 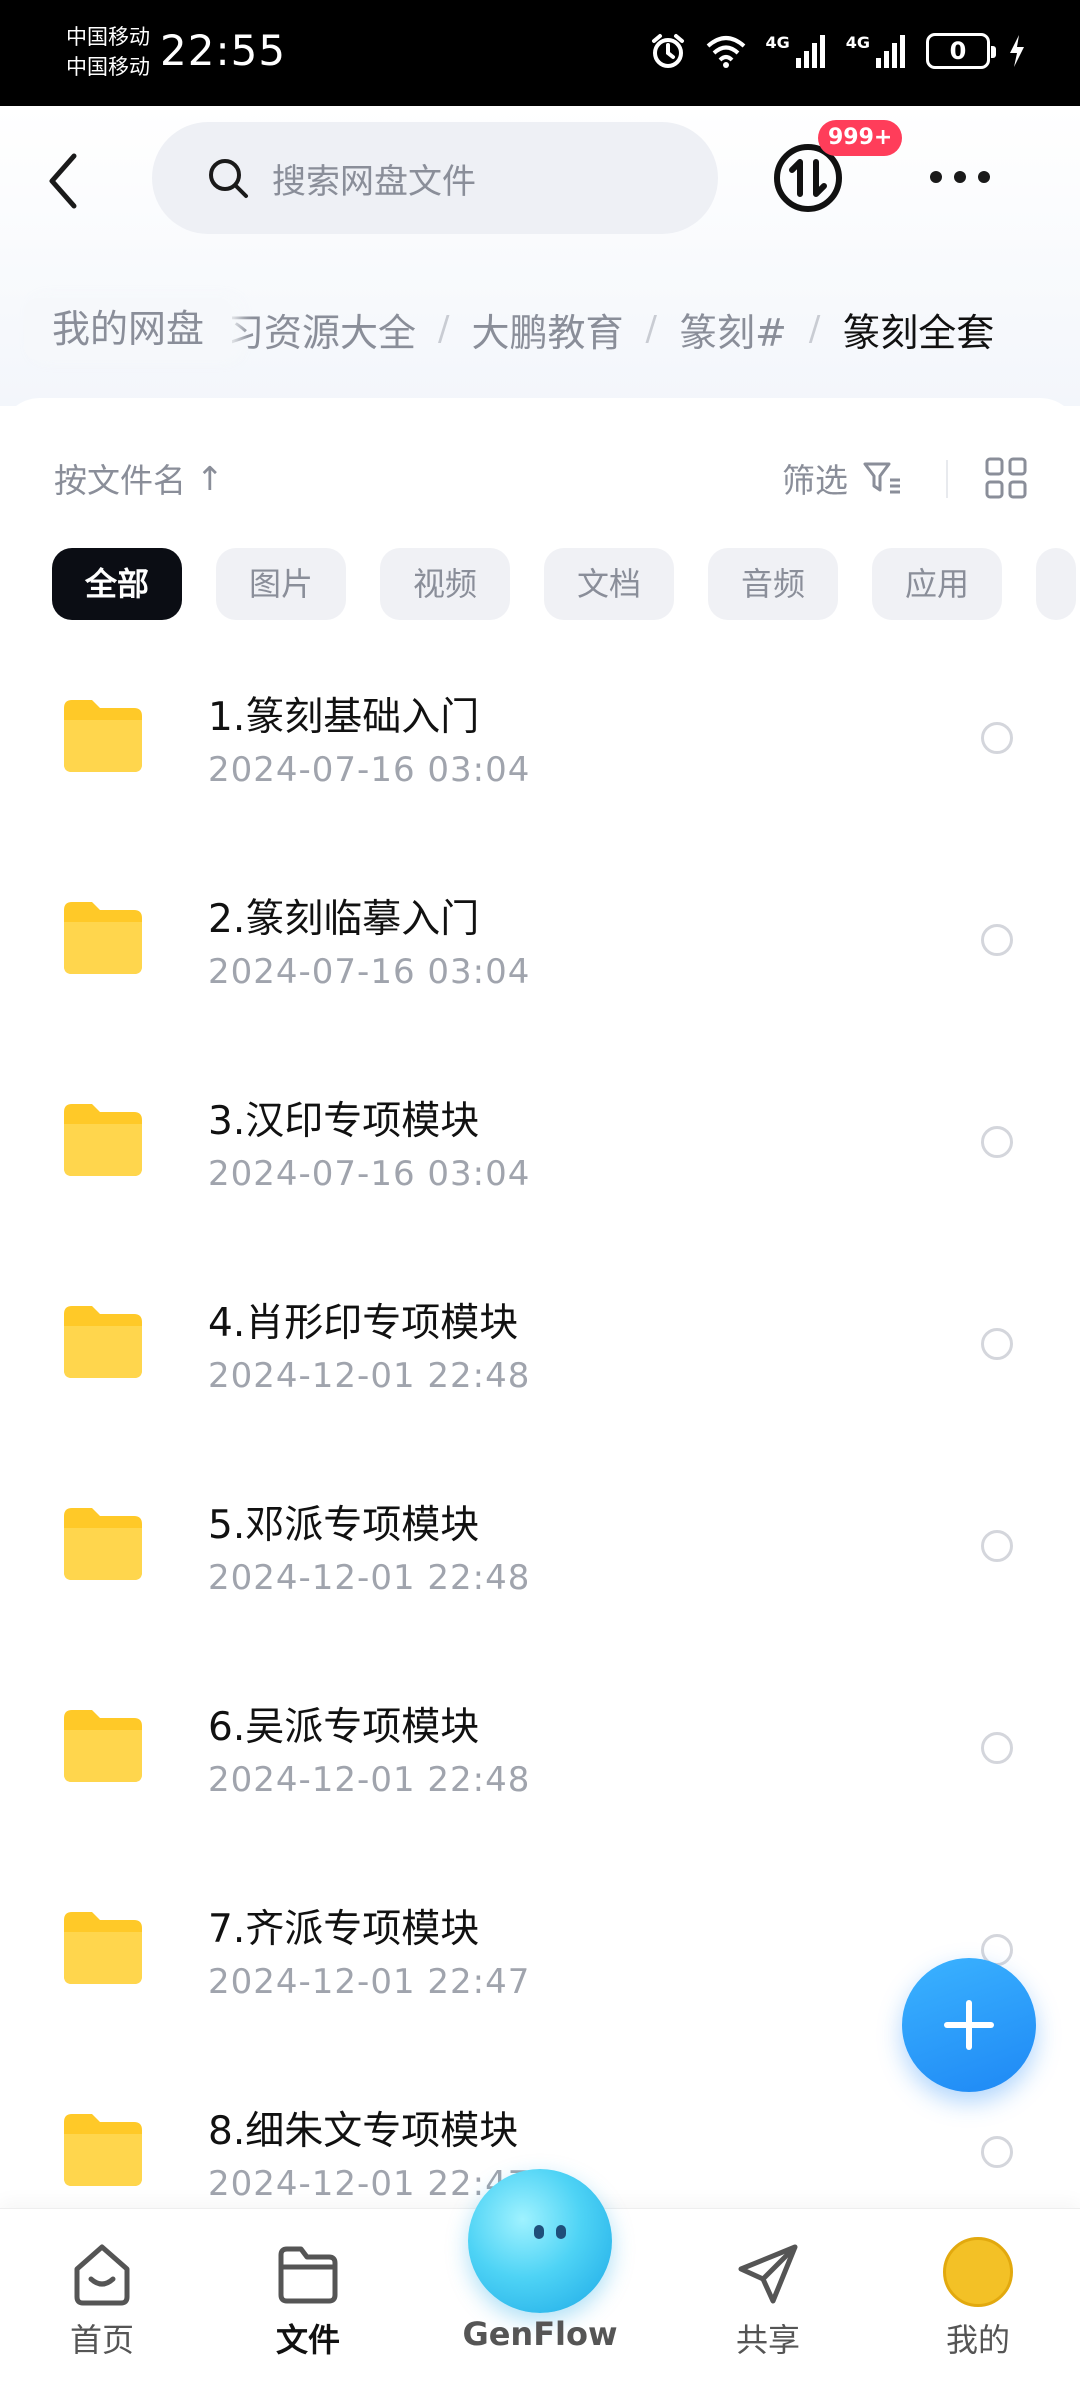 What do you see at coordinates (777, 42) in the screenshot?
I see `network-type-1: 4G` at bounding box center [777, 42].